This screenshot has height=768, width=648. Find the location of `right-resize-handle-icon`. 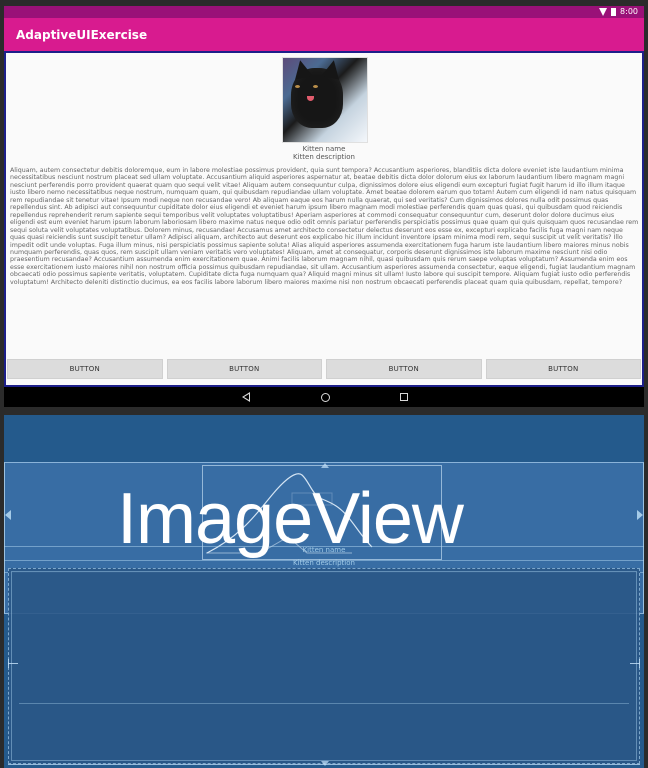

right-resize-handle-icon is located at coordinates (640, 515).